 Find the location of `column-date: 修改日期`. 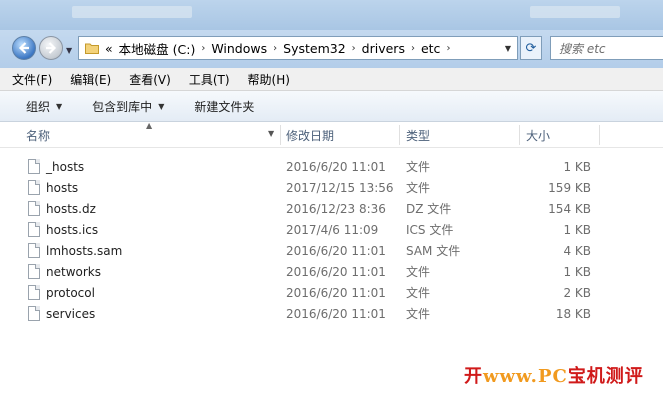

column-date: 修改日期 is located at coordinates (310, 135).